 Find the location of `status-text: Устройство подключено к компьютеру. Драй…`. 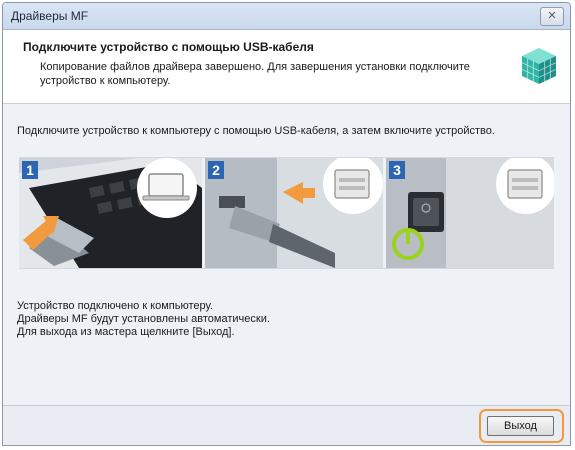

status-text: Устройство подключено к компьютеру. Драй… is located at coordinates (143, 319).